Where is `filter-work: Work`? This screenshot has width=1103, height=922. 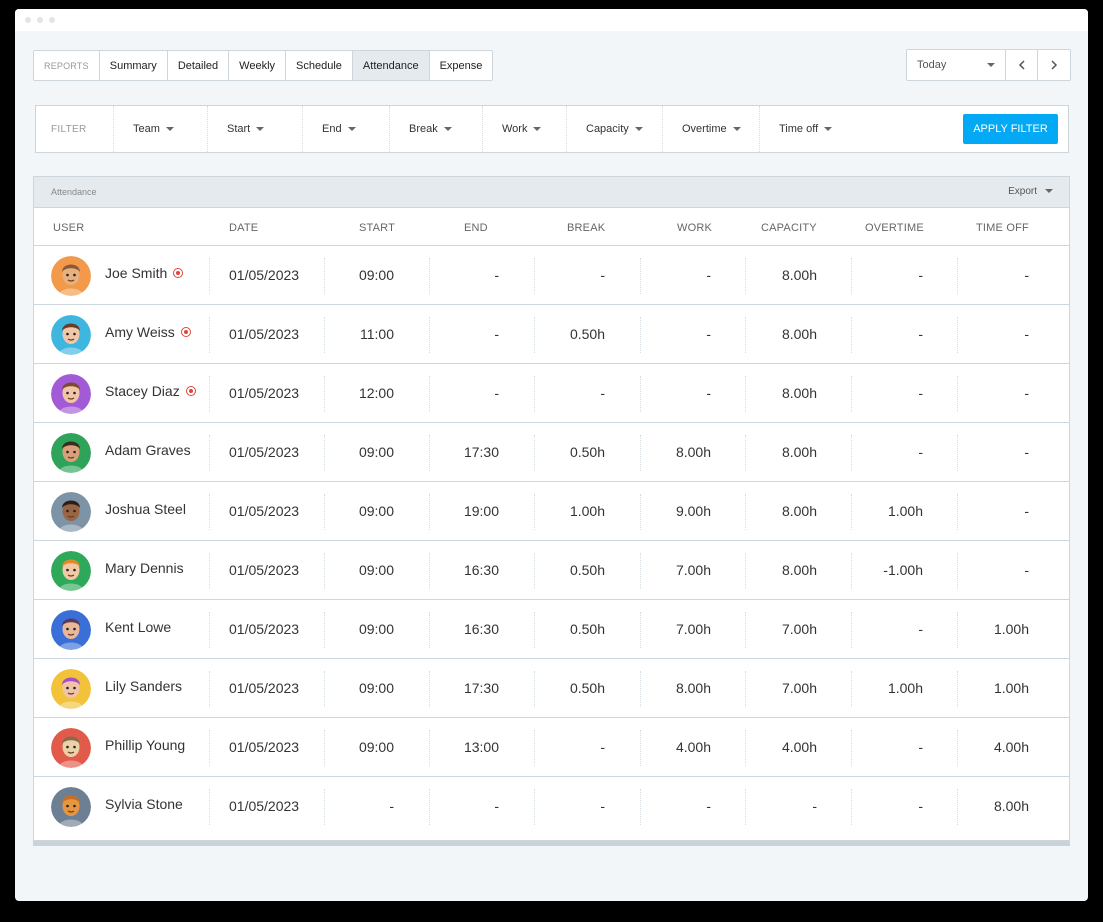 filter-work: Work is located at coordinates (525, 129).